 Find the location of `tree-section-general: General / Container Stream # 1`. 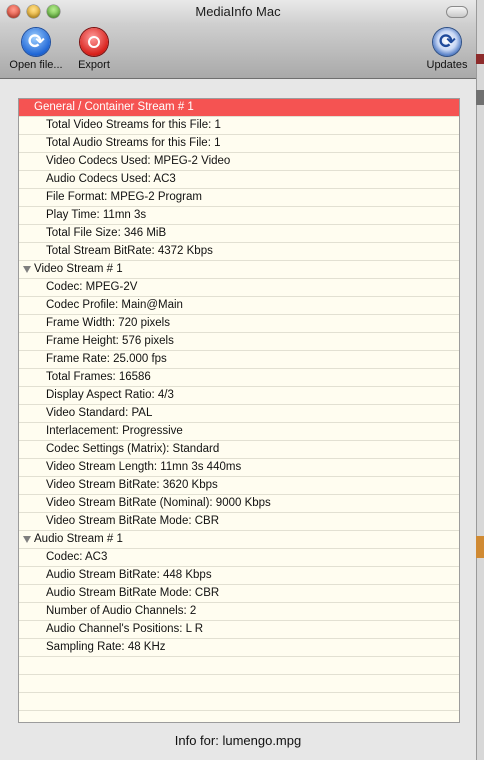

tree-section-general: General / Container Stream # 1 is located at coordinates (239, 108).